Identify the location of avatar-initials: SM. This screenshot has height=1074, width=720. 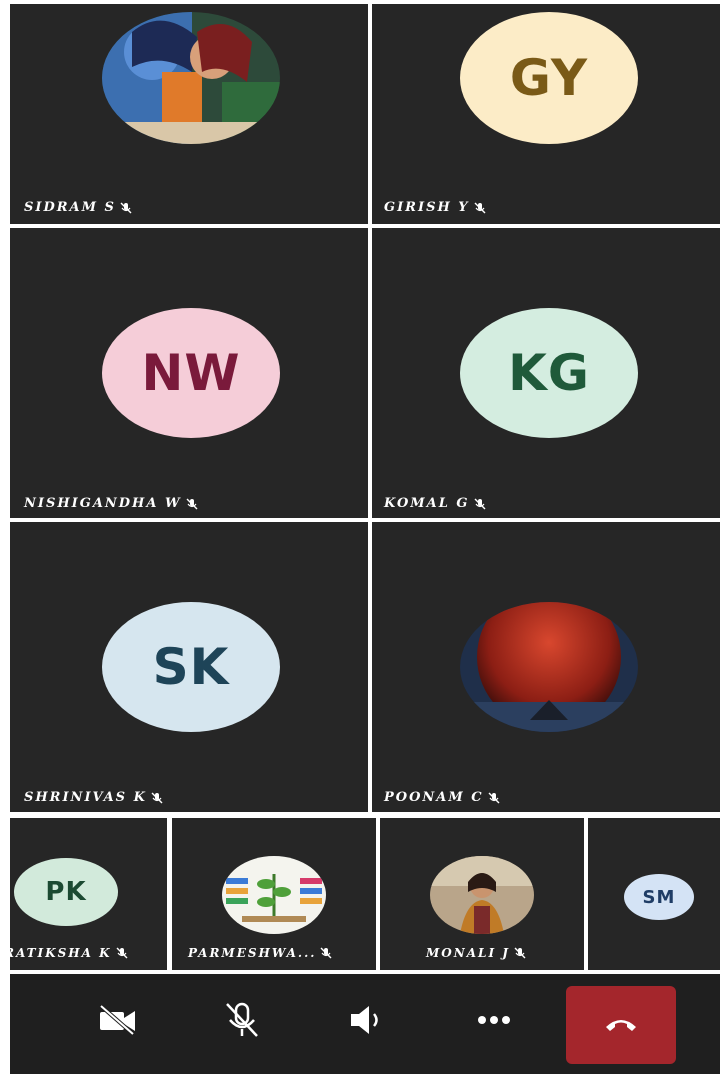
(659, 897).